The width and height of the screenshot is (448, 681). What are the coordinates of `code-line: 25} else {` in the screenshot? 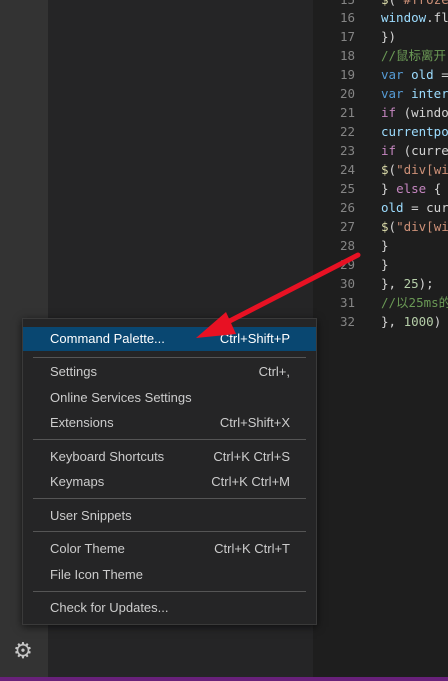 It's located at (377, 188).